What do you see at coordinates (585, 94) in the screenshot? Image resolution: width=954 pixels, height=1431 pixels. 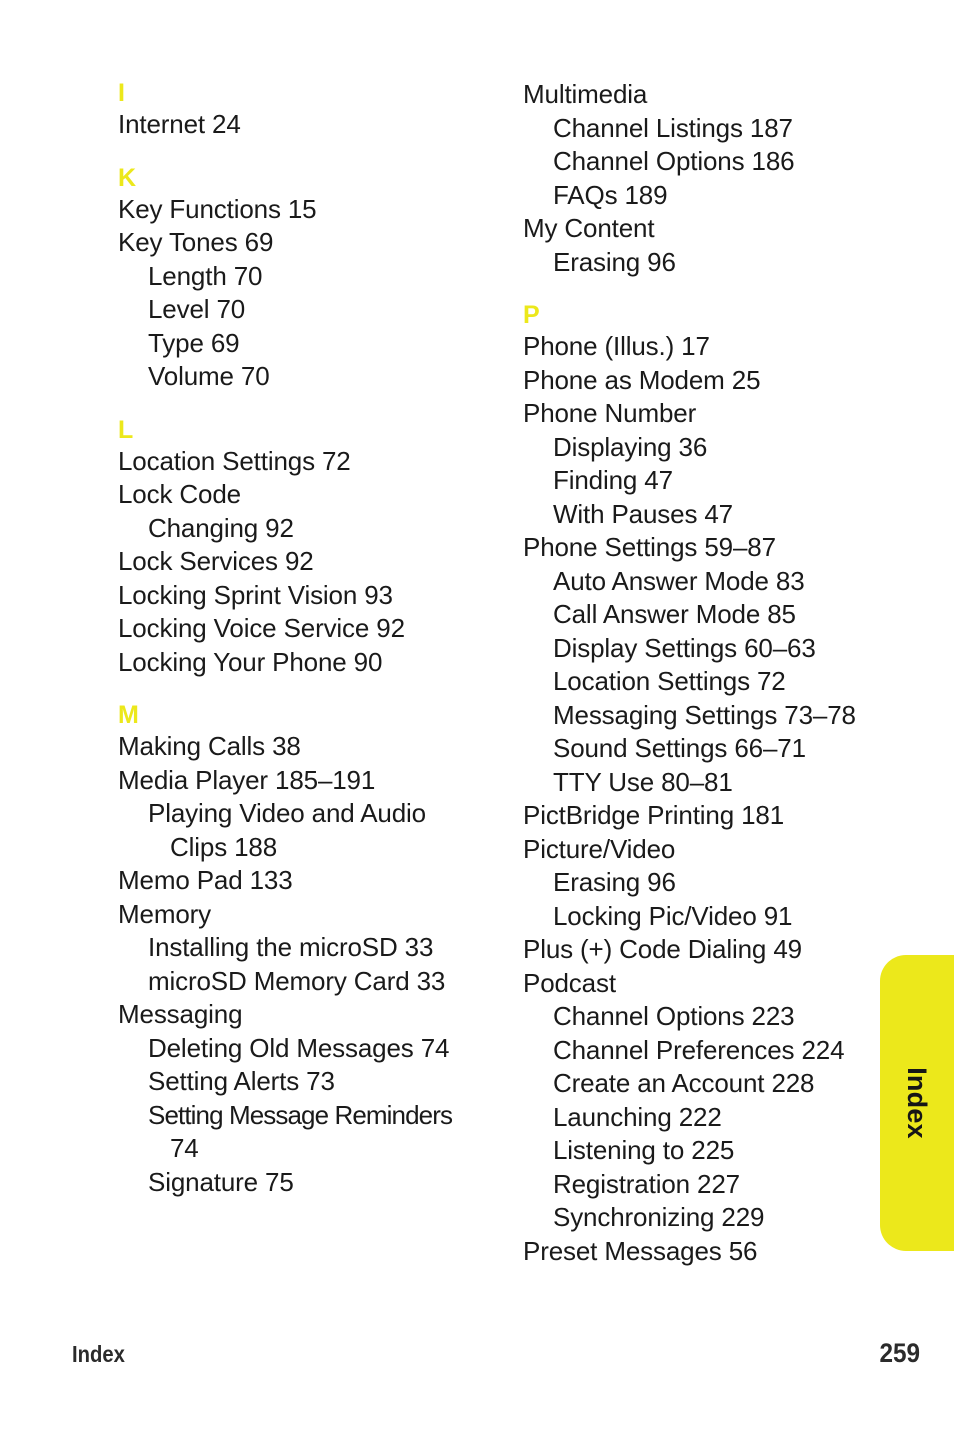 I see `index-entry: Multimedia` at bounding box center [585, 94].